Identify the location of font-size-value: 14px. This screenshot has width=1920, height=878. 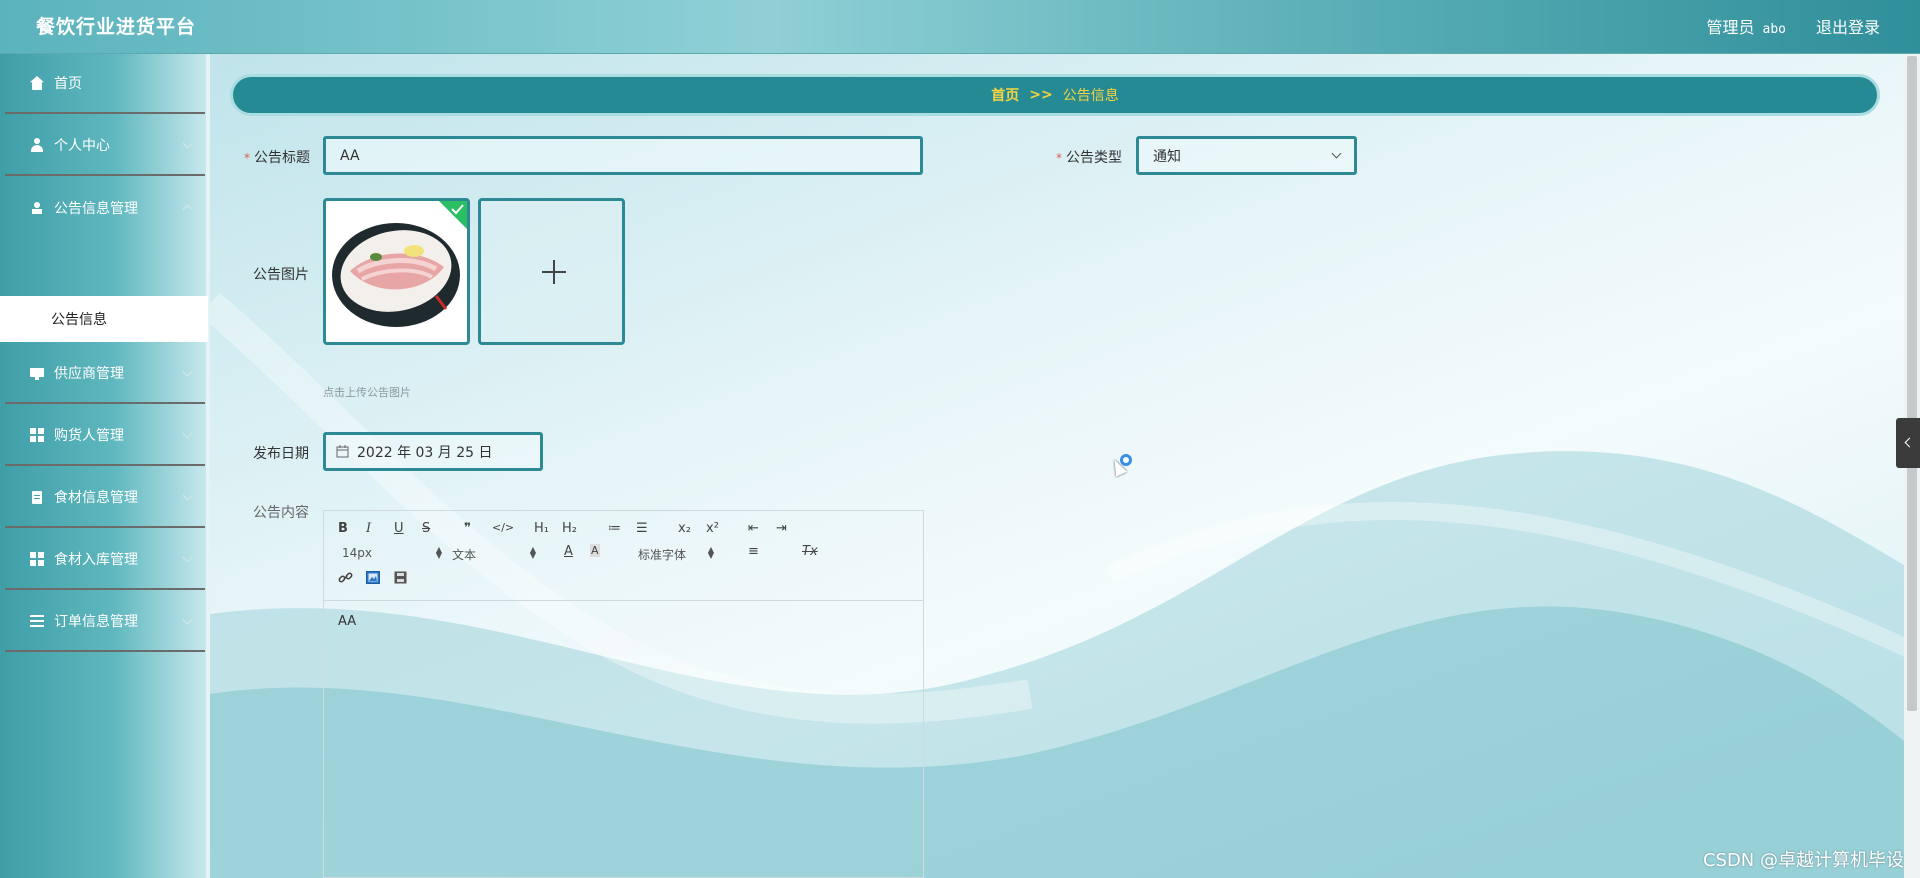
(357, 553).